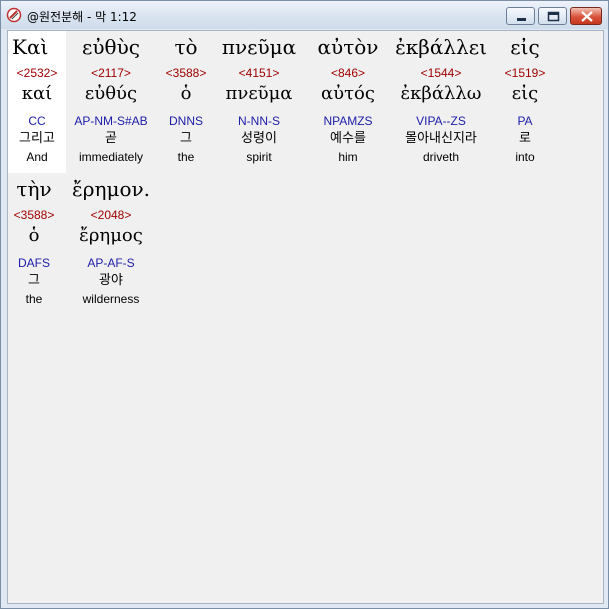 The image size is (609, 609). What do you see at coordinates (111, 73) in the screenshot?
I see `strong-number: <2117>` at bounding box center [111, 73].